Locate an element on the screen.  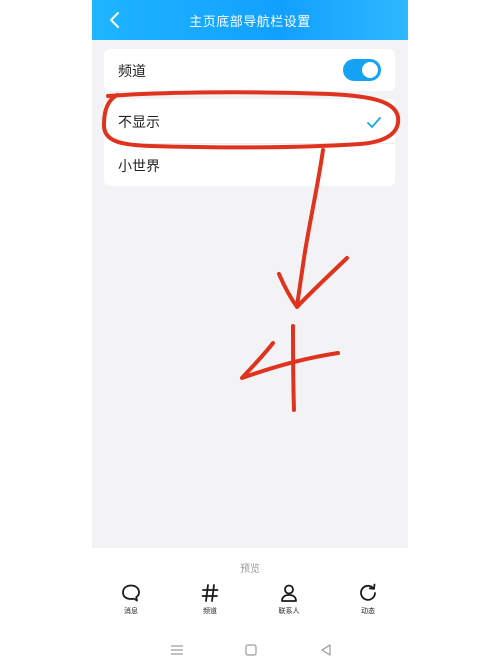
option-small-world: 小世界 is located at coordinates (249, 165).